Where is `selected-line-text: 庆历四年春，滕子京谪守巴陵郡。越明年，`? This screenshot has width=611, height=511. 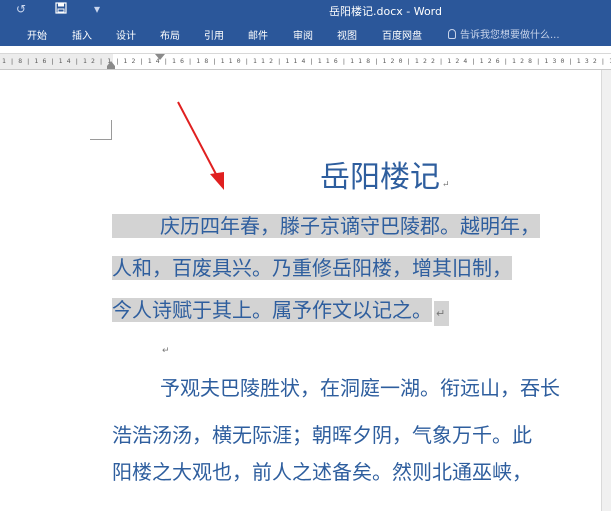
selected-line-text: 庆历四年春，滕子京谪守巴陵郡。越明年， is located at coordinates (326, 226).